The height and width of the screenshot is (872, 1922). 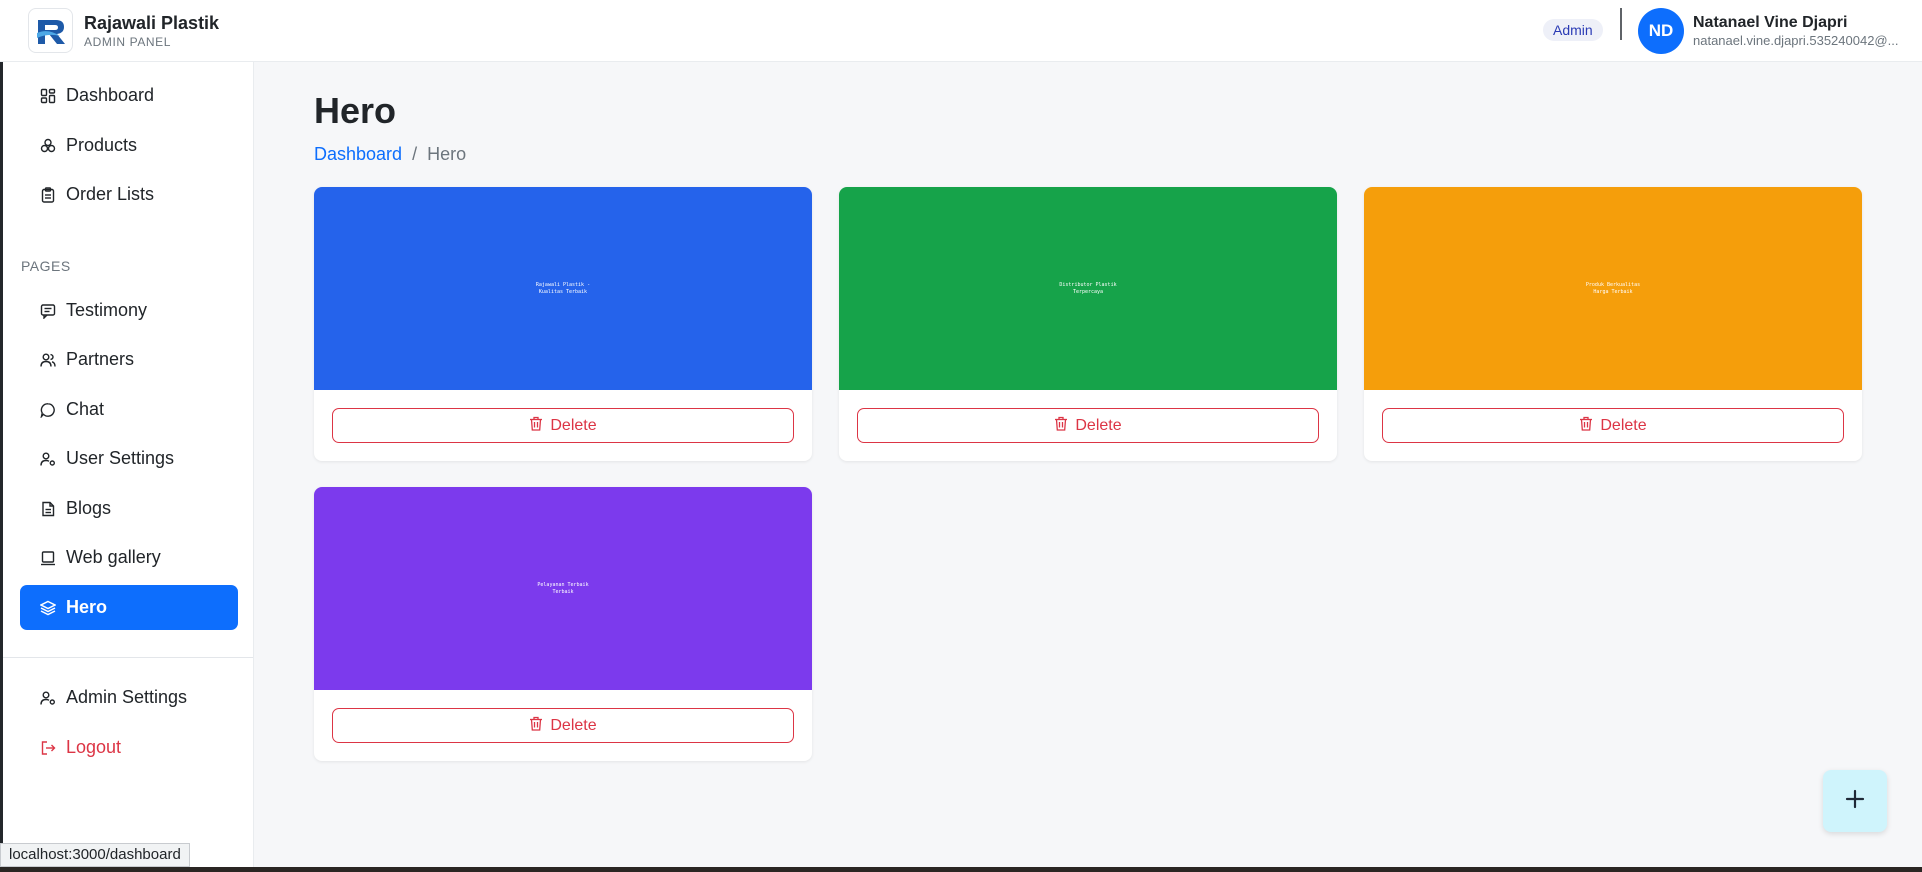 What do you see at coordinates (48, 509) in the screenshot?
I see `document-icon` at bounding box center [48, 509].